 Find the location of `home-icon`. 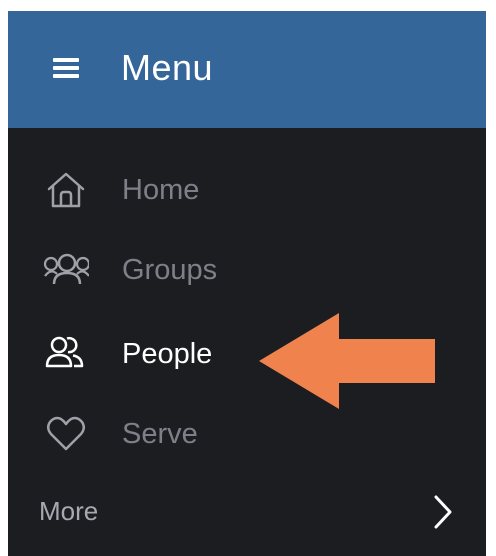

home-icon is located at coordinates (66, 190).